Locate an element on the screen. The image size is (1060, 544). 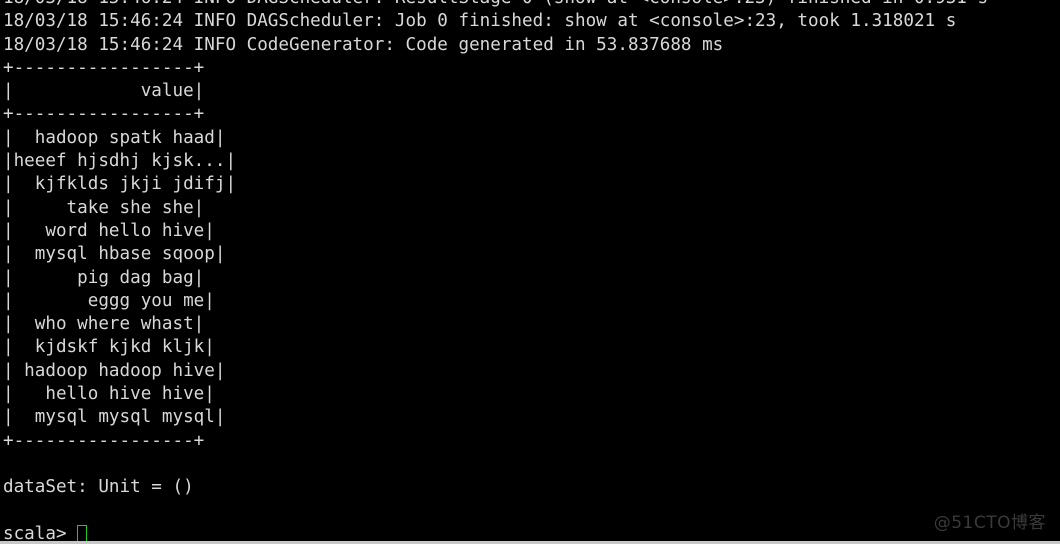
scala-prompt-line: scala> is located at coordinates (530, 533).